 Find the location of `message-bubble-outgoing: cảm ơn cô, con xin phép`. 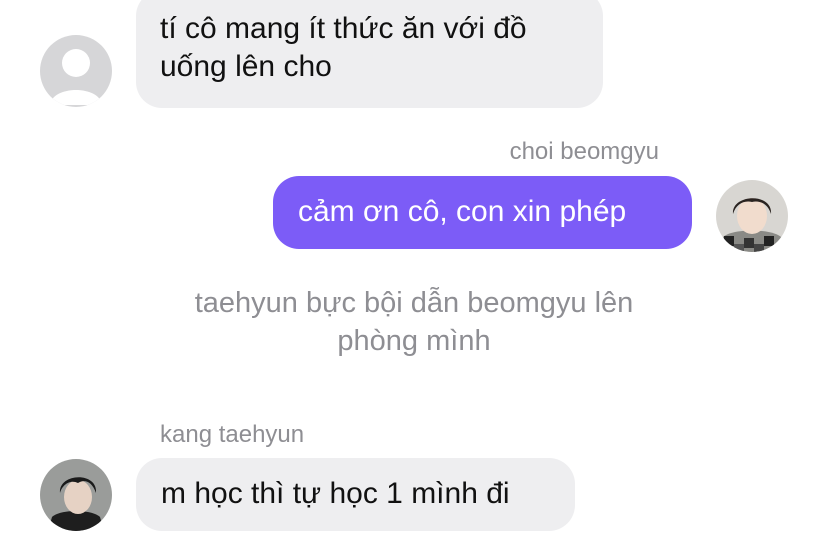

message-bubble-outgoing: cảm ơn cô, con xin phép is located at coordinates (482, 212).